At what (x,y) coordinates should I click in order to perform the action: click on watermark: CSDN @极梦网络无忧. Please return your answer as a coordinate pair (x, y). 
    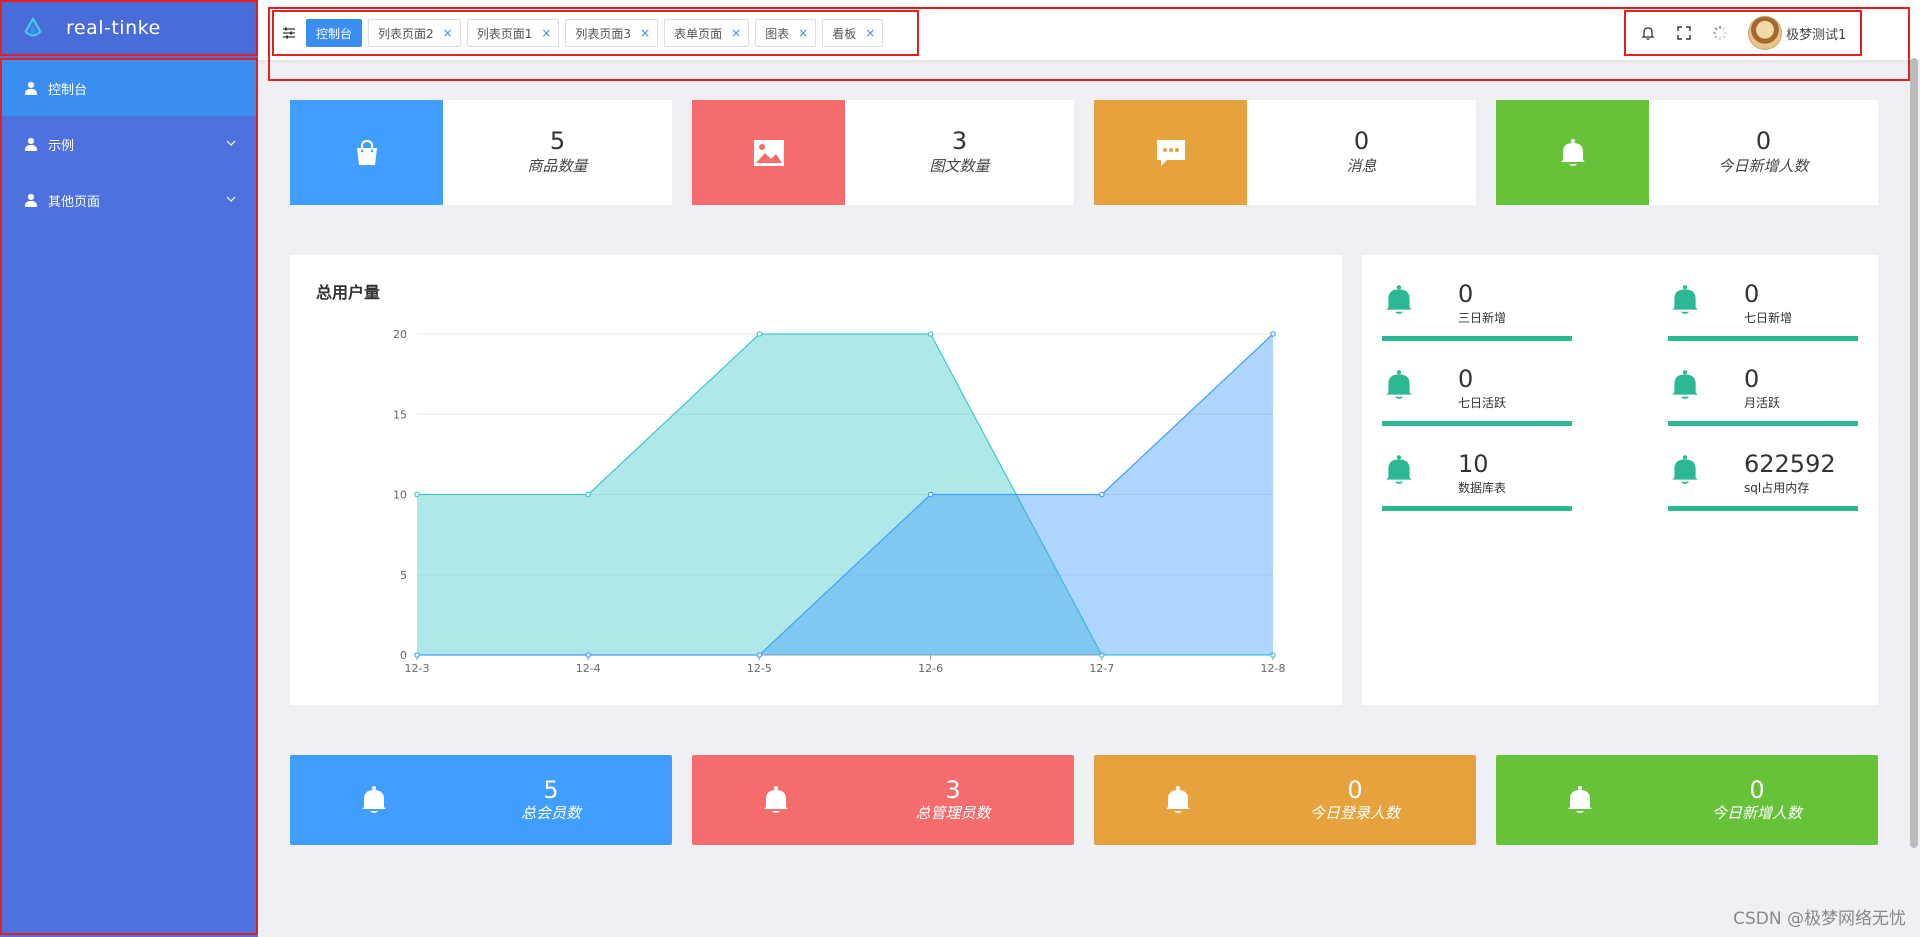
    Looking at the image, I should click on (1819, 919).